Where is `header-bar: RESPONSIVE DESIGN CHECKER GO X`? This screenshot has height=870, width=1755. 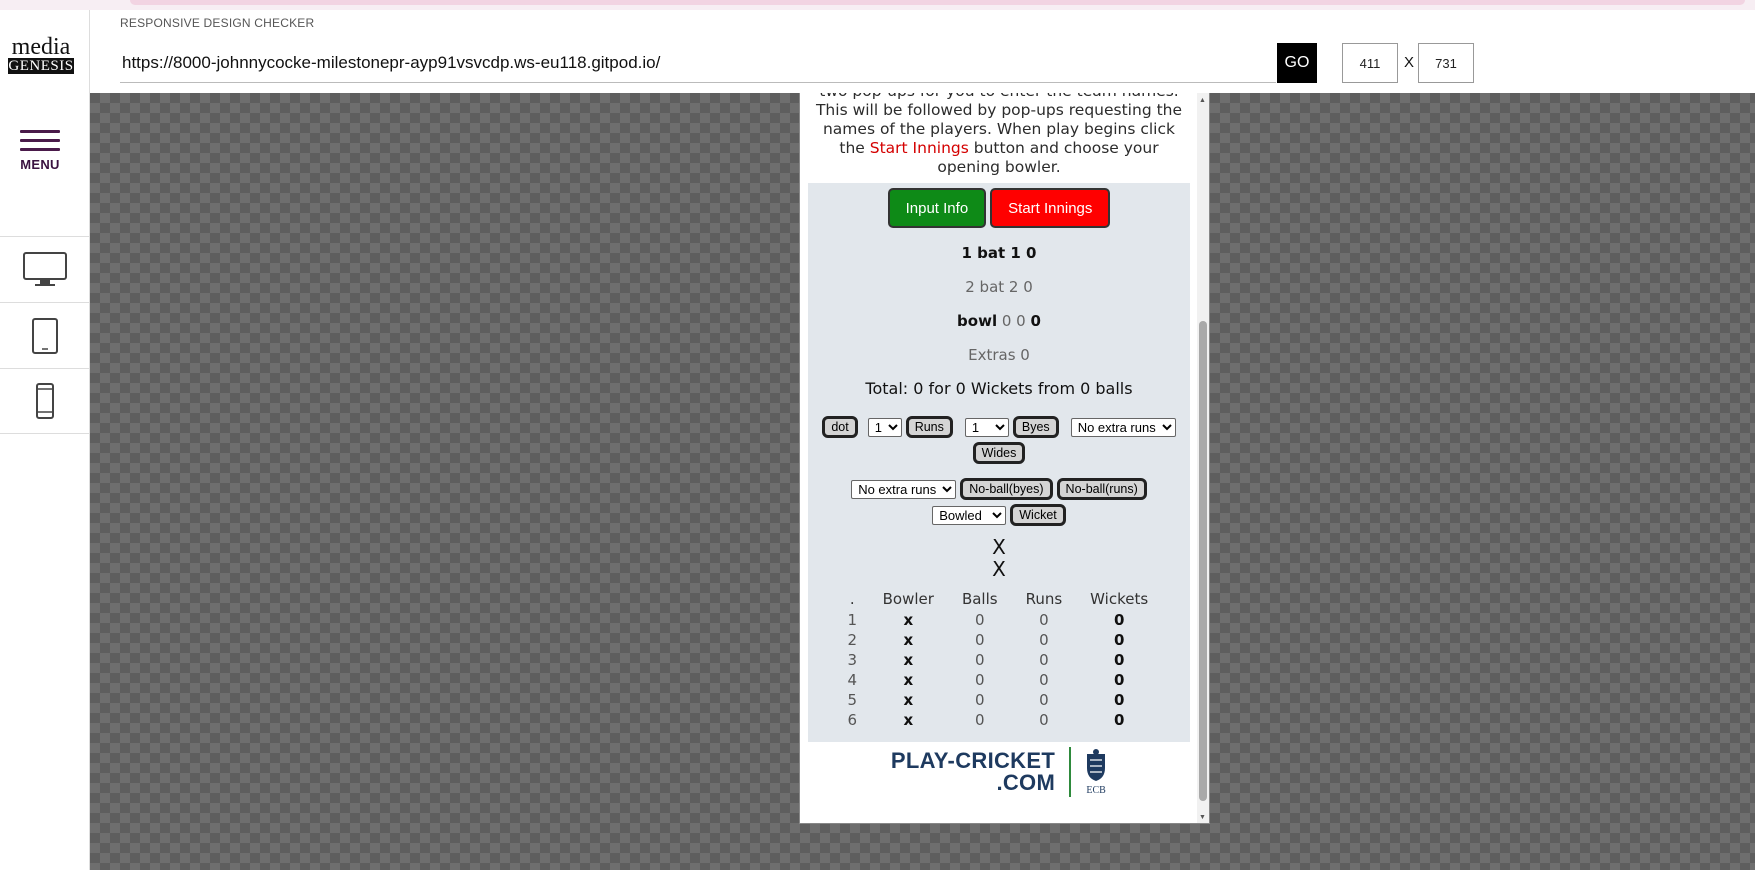
header-bar: RESPONSIVE DESIGN CHECKER GO X is located at coordinates (922, 51).